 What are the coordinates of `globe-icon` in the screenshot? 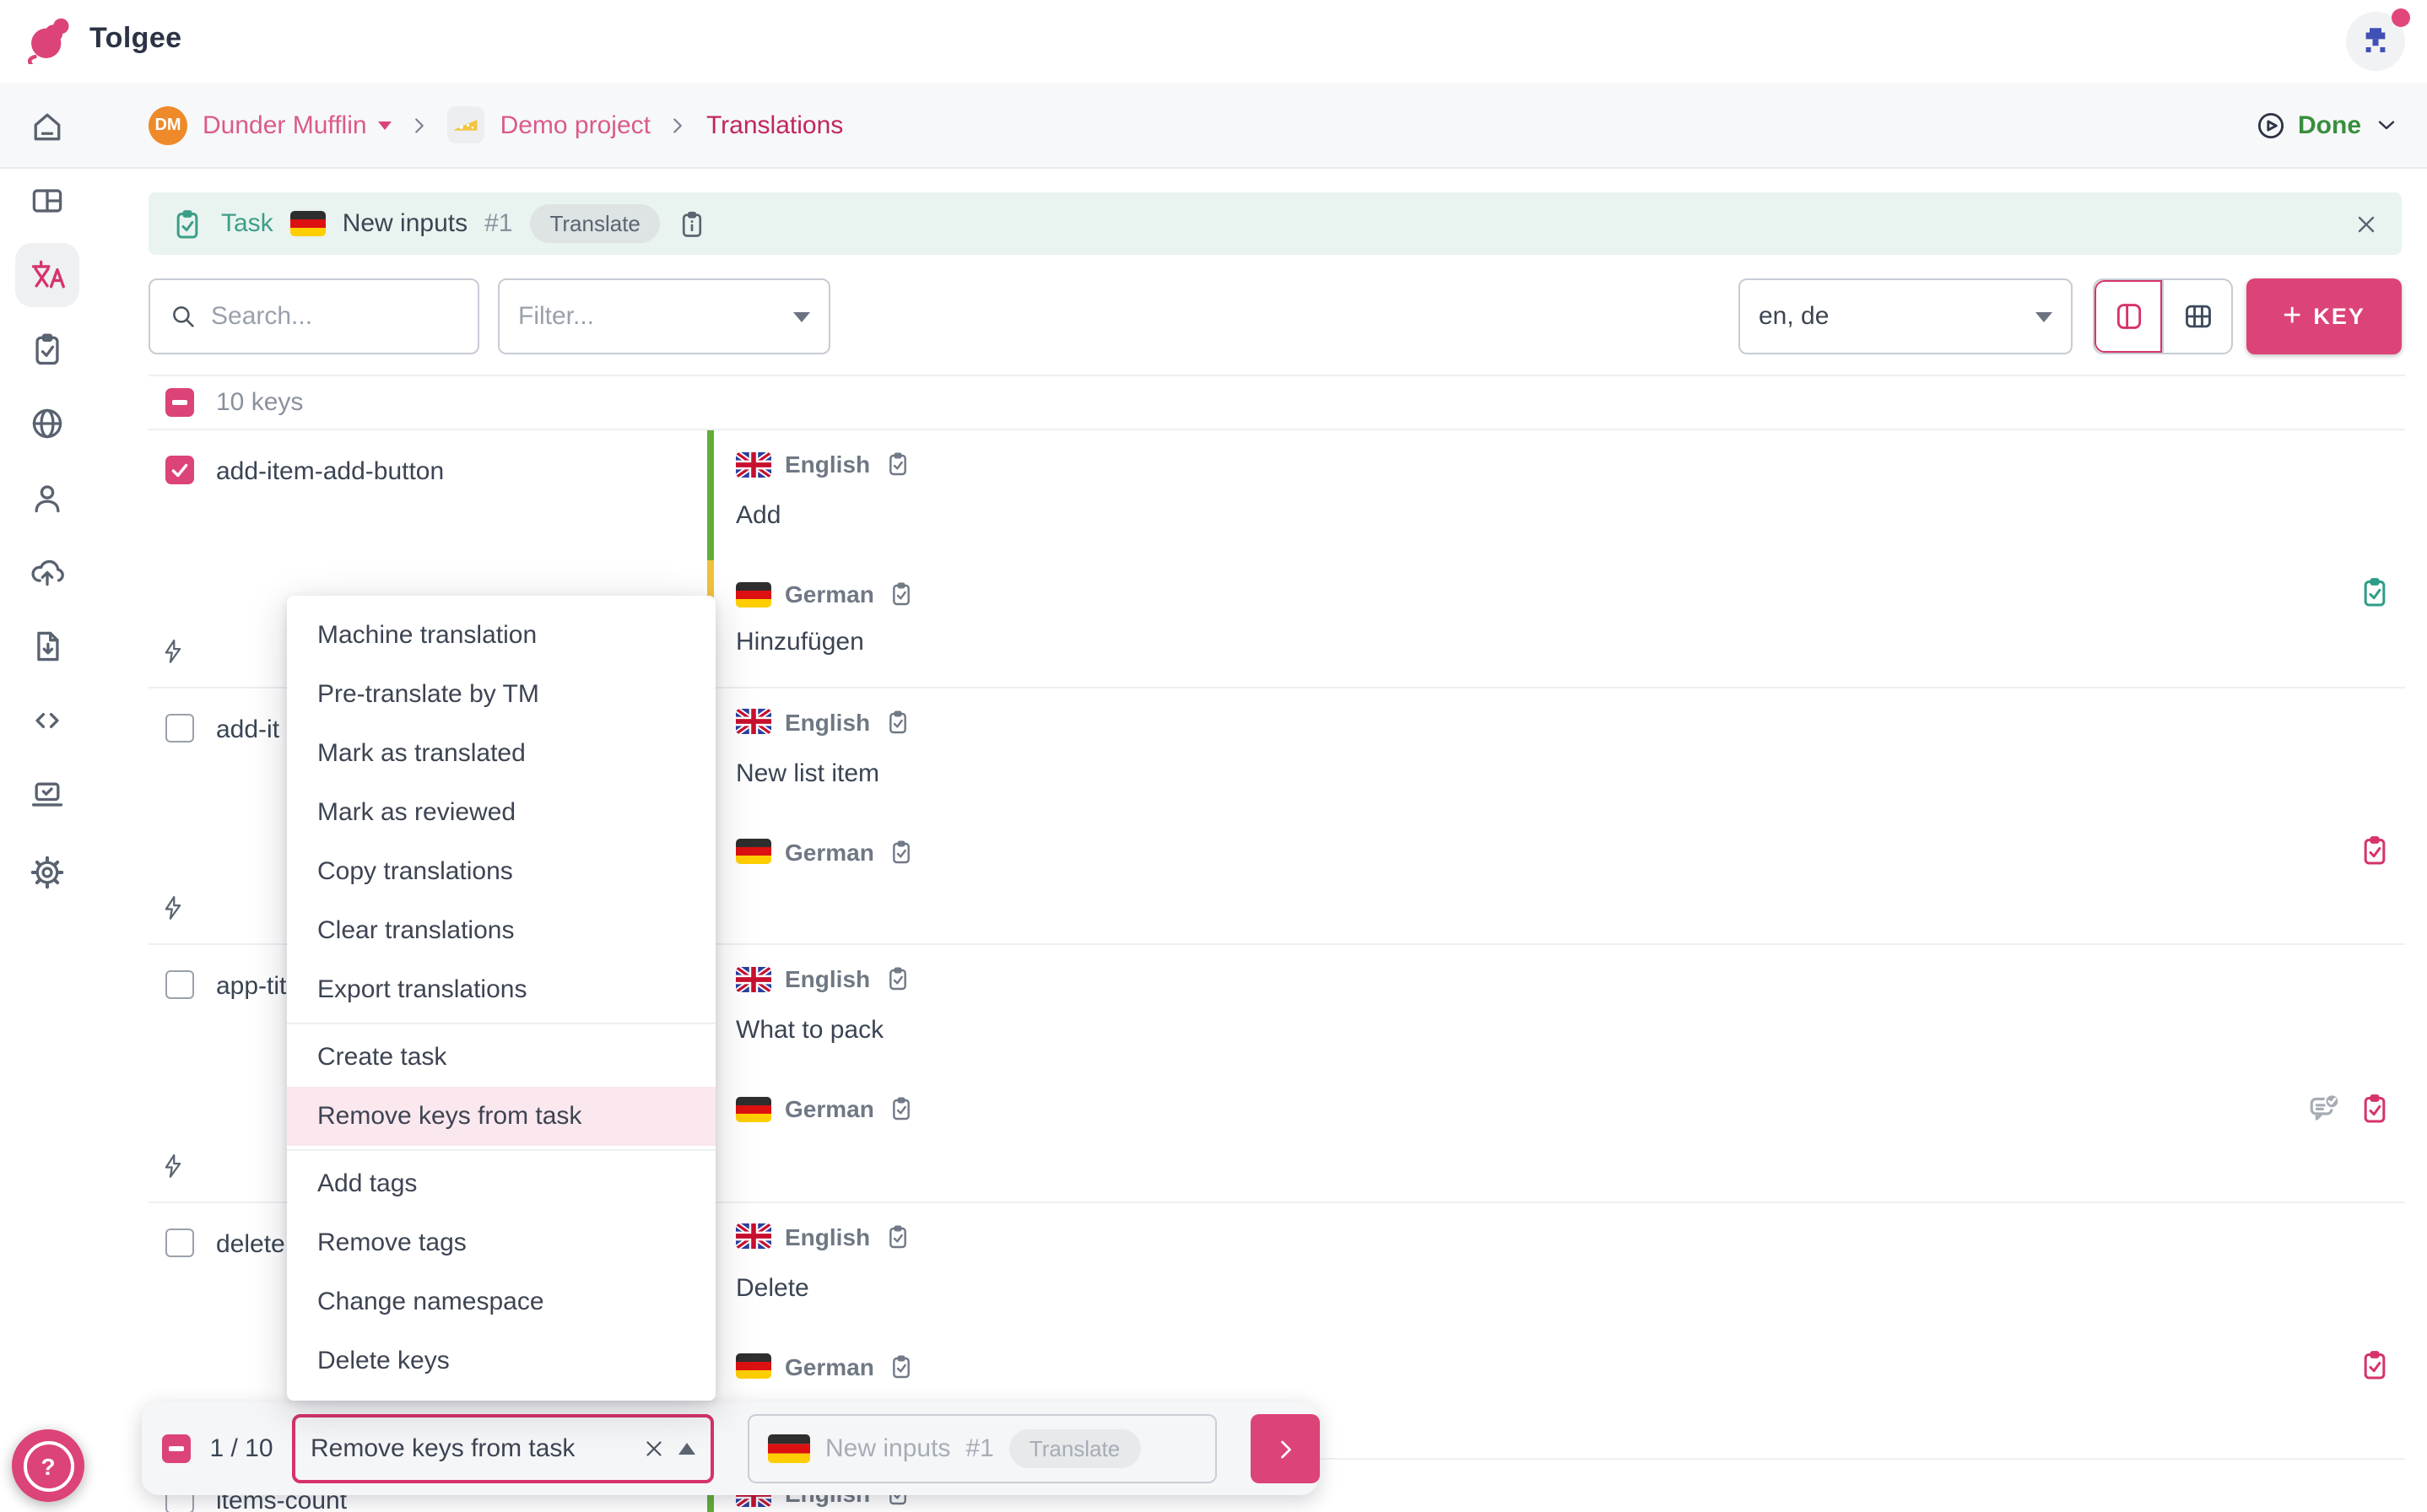 It's located at (47, 423).